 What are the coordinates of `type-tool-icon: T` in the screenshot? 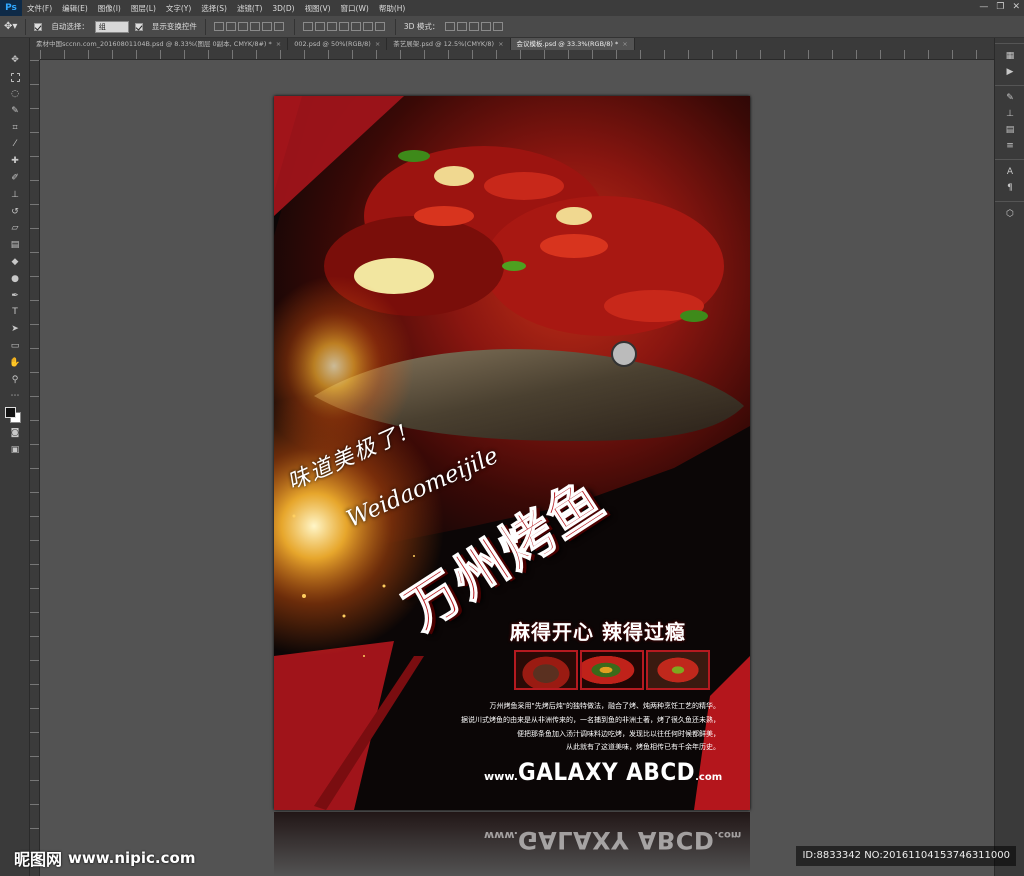 It's located at (15, 312).